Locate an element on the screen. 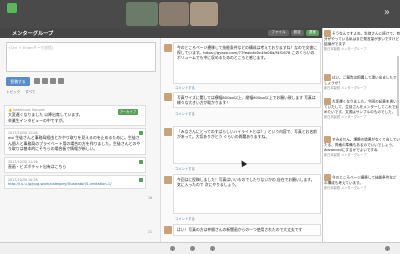 The width and height of the screenshot is (400, 254). camera-icon is located at coordinates (192, 248).